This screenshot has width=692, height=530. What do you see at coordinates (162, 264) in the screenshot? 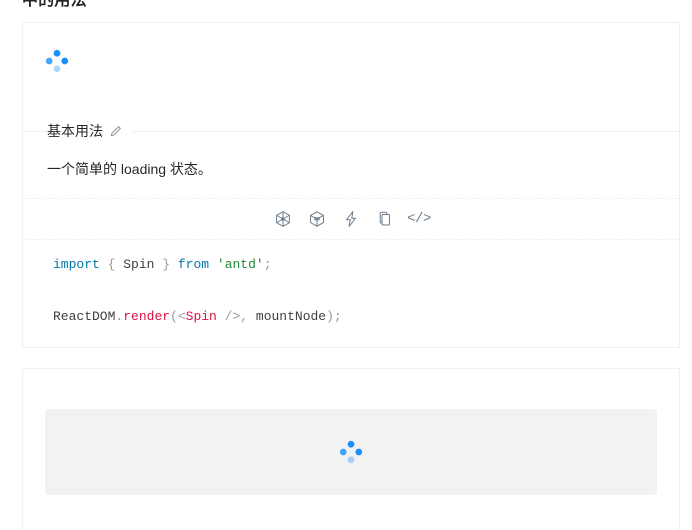
I see `code-line-1: import { Spin } from 'antd';` at bounding box center [162, 264].